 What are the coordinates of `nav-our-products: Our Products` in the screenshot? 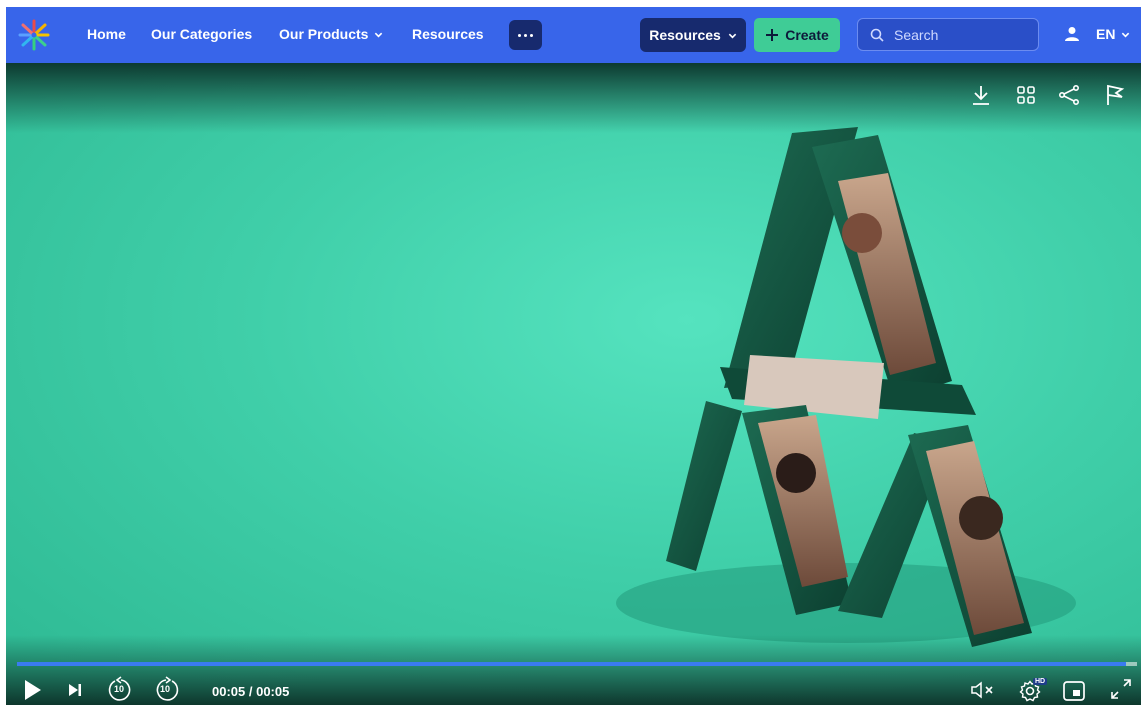 It's located at (331, 34).